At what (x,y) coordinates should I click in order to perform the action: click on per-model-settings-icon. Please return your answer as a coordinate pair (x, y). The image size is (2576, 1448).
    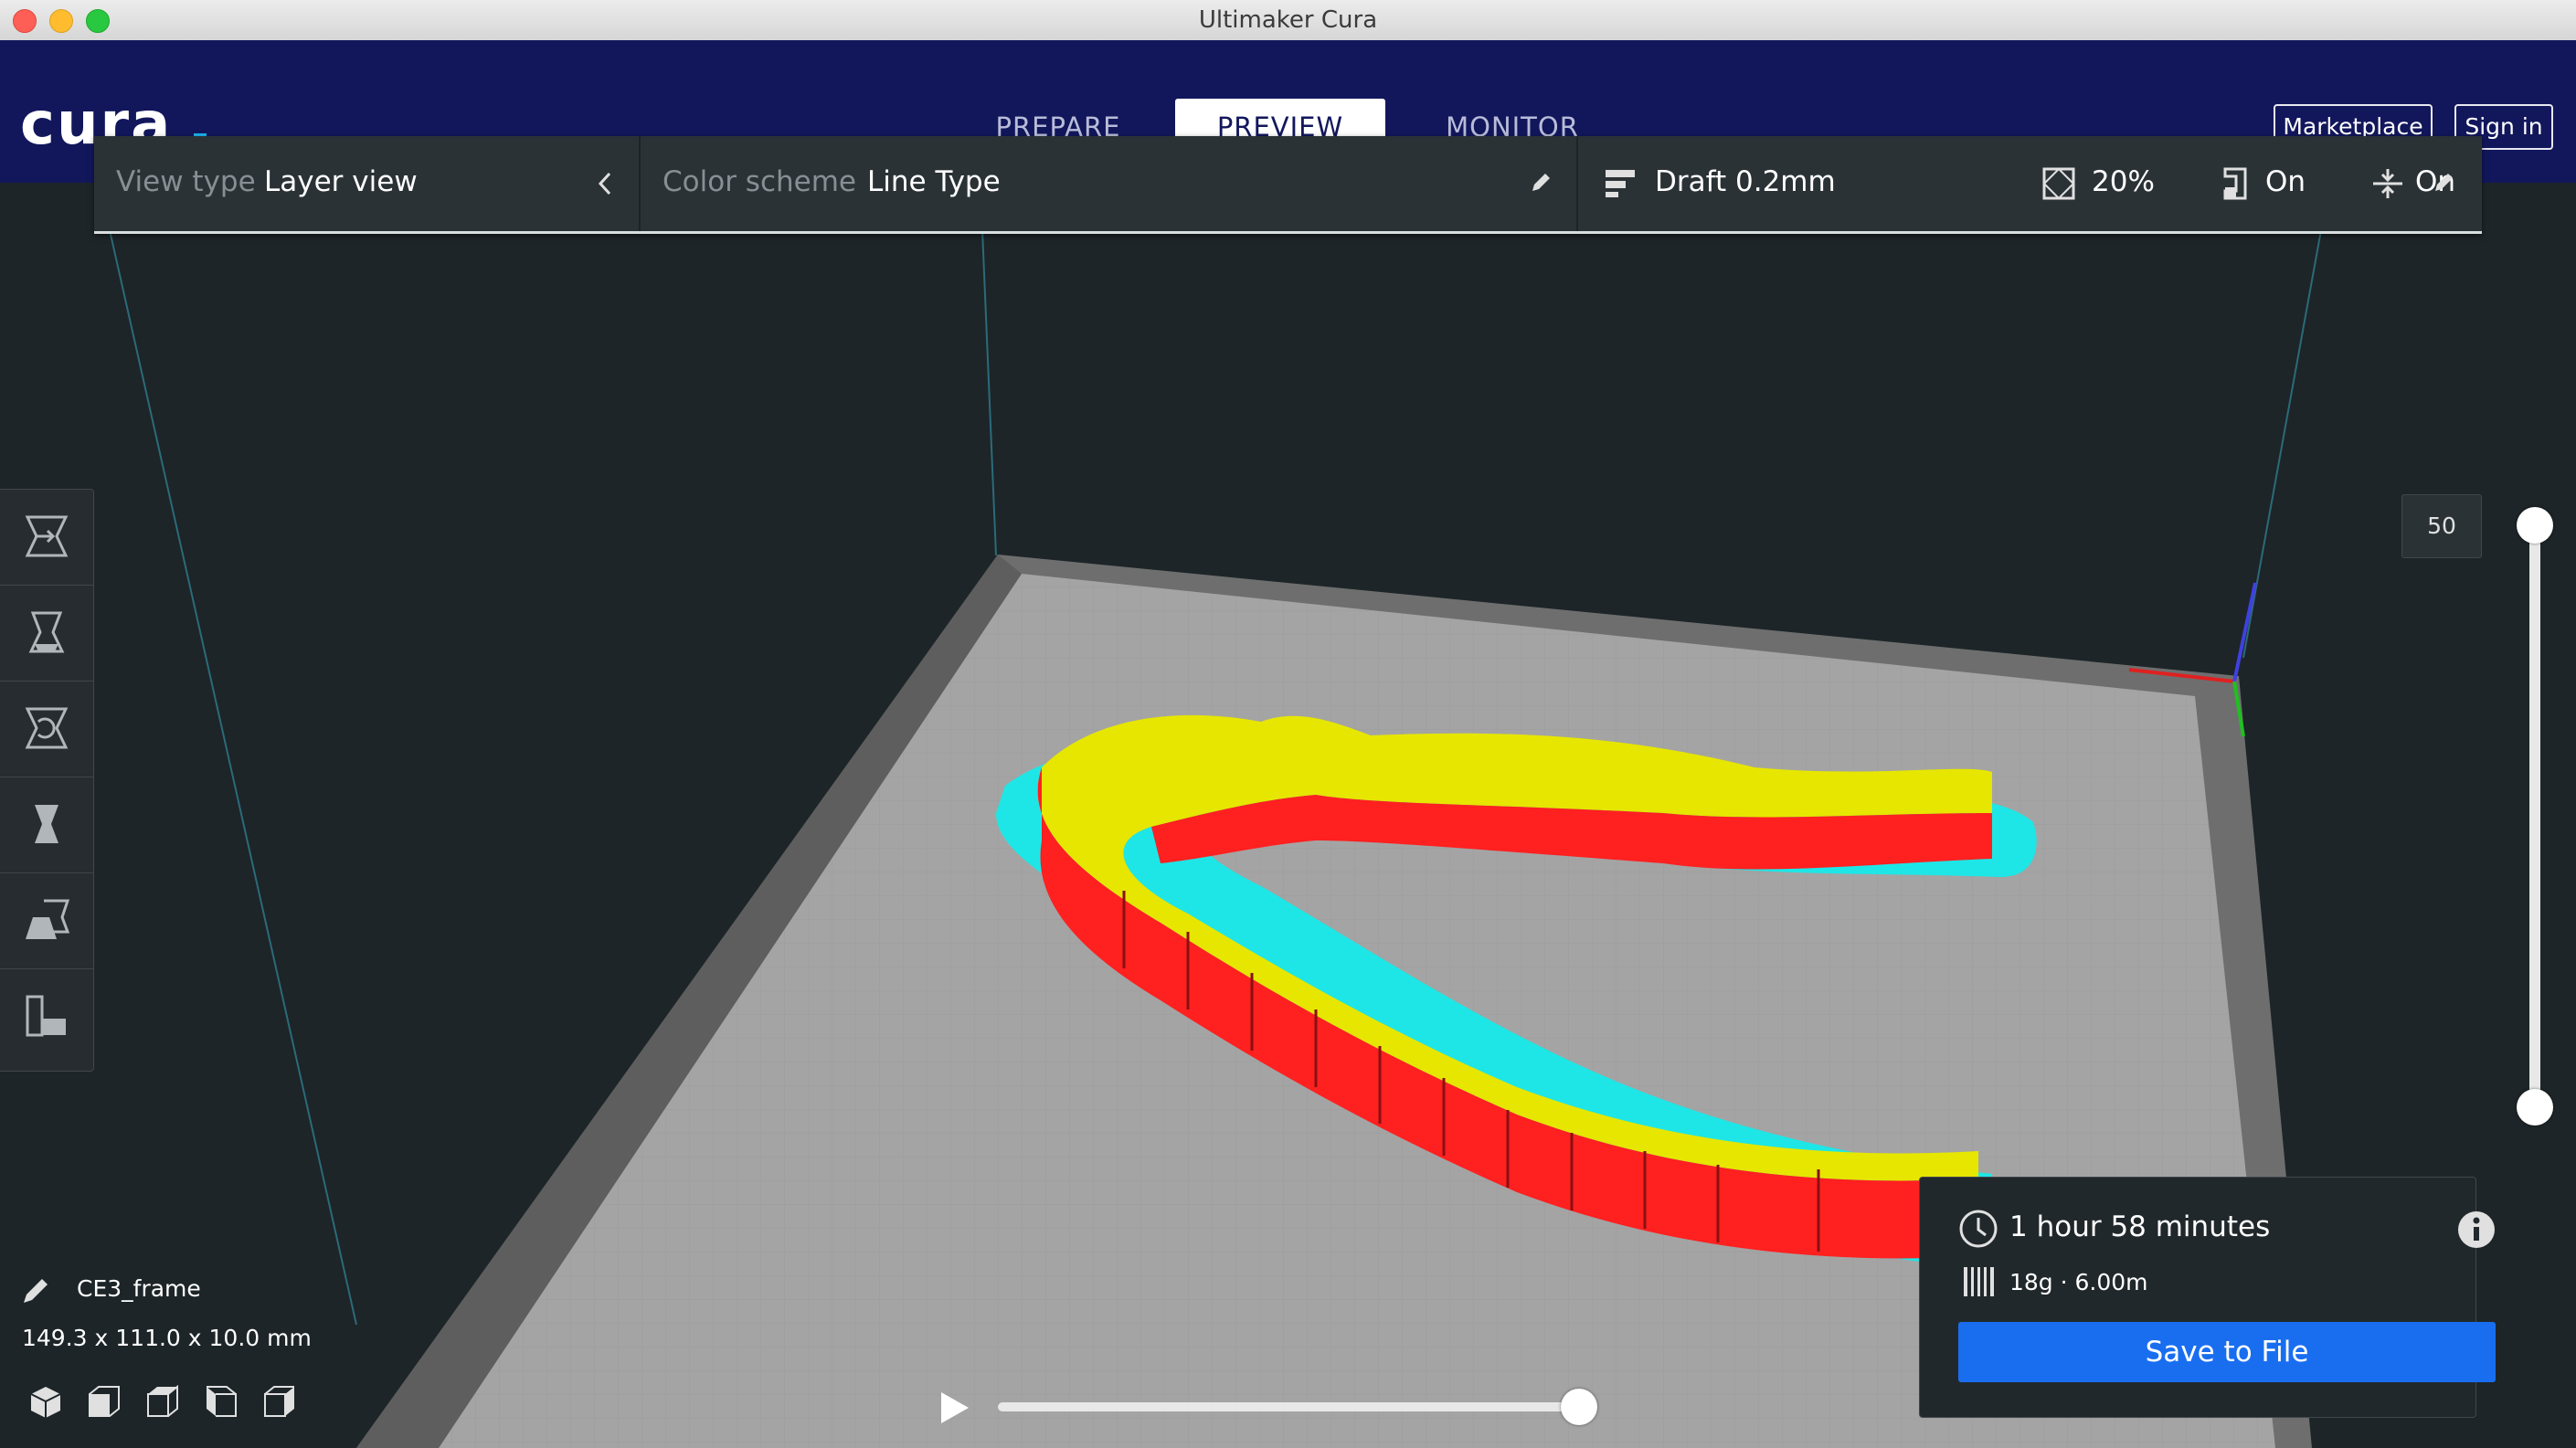
    Looking at the image, I should click on (48, 919).